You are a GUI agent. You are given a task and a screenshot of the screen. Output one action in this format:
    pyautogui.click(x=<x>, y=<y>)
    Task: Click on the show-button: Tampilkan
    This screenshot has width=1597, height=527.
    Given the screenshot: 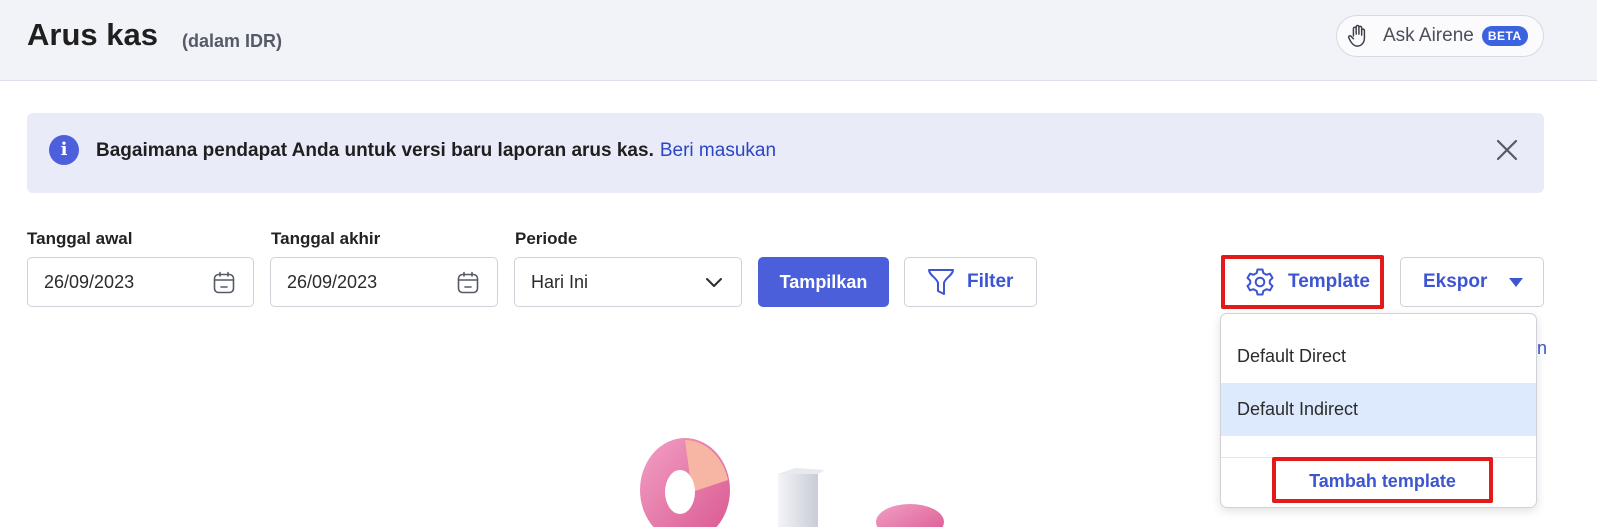 What is the action you would take?
    pyautogui.click(x=823, y=282)
    